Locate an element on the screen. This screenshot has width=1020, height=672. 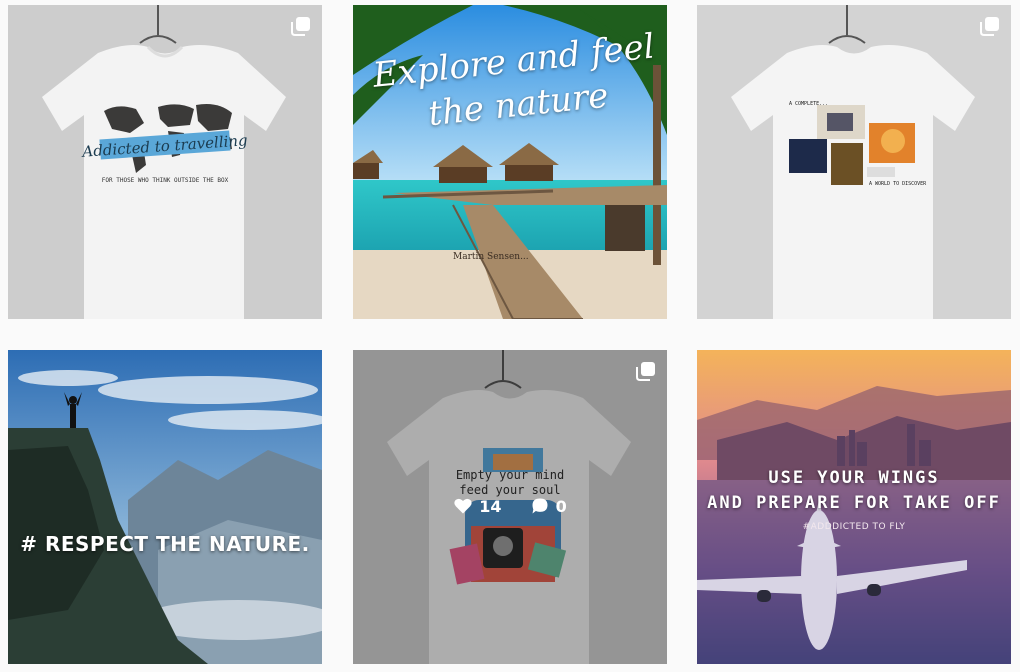
post-overlay-text: # RESPECT THE NATURE. is located at coordinates (165, 544).